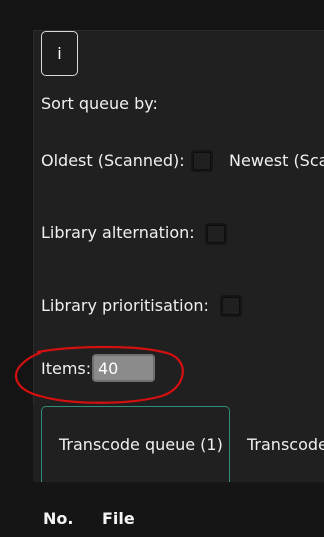 This screenshot has height=537, width=324. Describe the element at coordinates (113, 160) in the screenshot. I see `oldest-scanned-label: Oldest (Scanned):` at that location.